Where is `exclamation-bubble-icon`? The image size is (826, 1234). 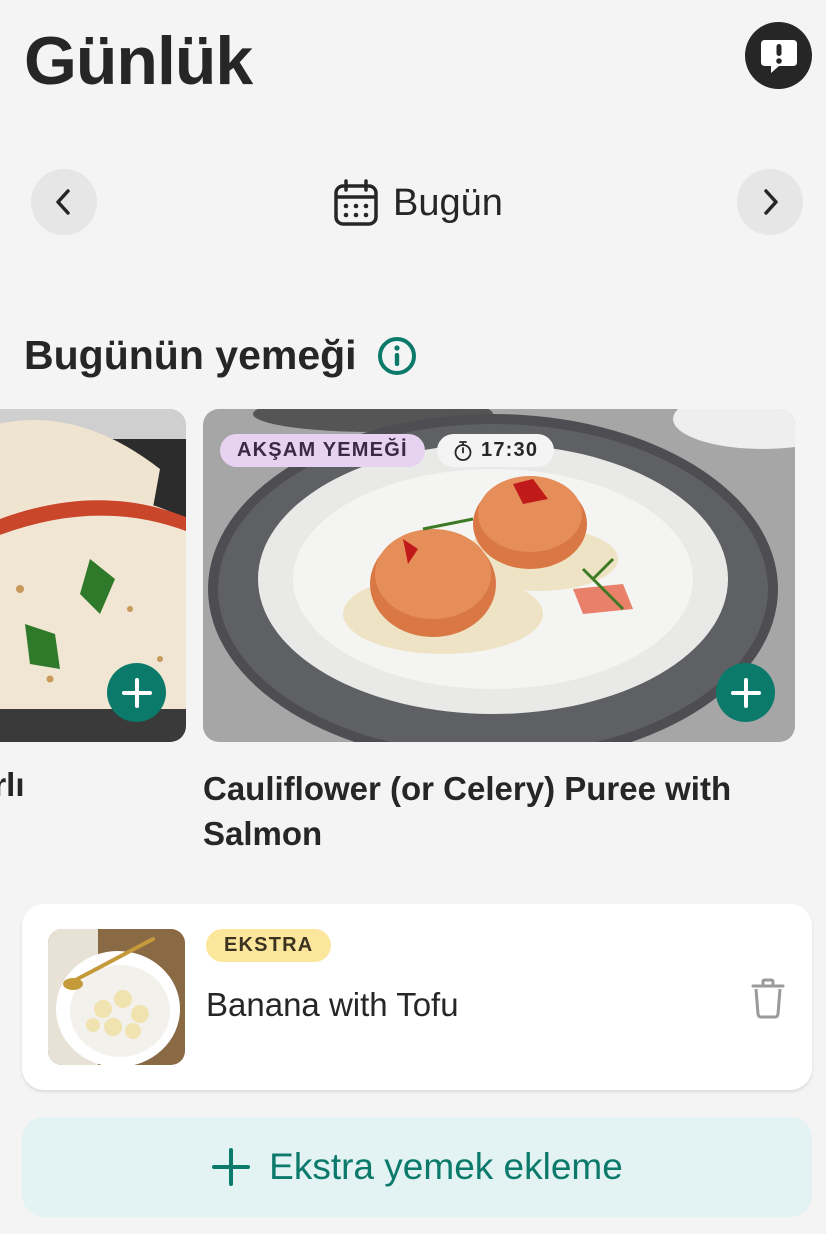
exclamation-bubble-icon is located at coordinates (778, 56).